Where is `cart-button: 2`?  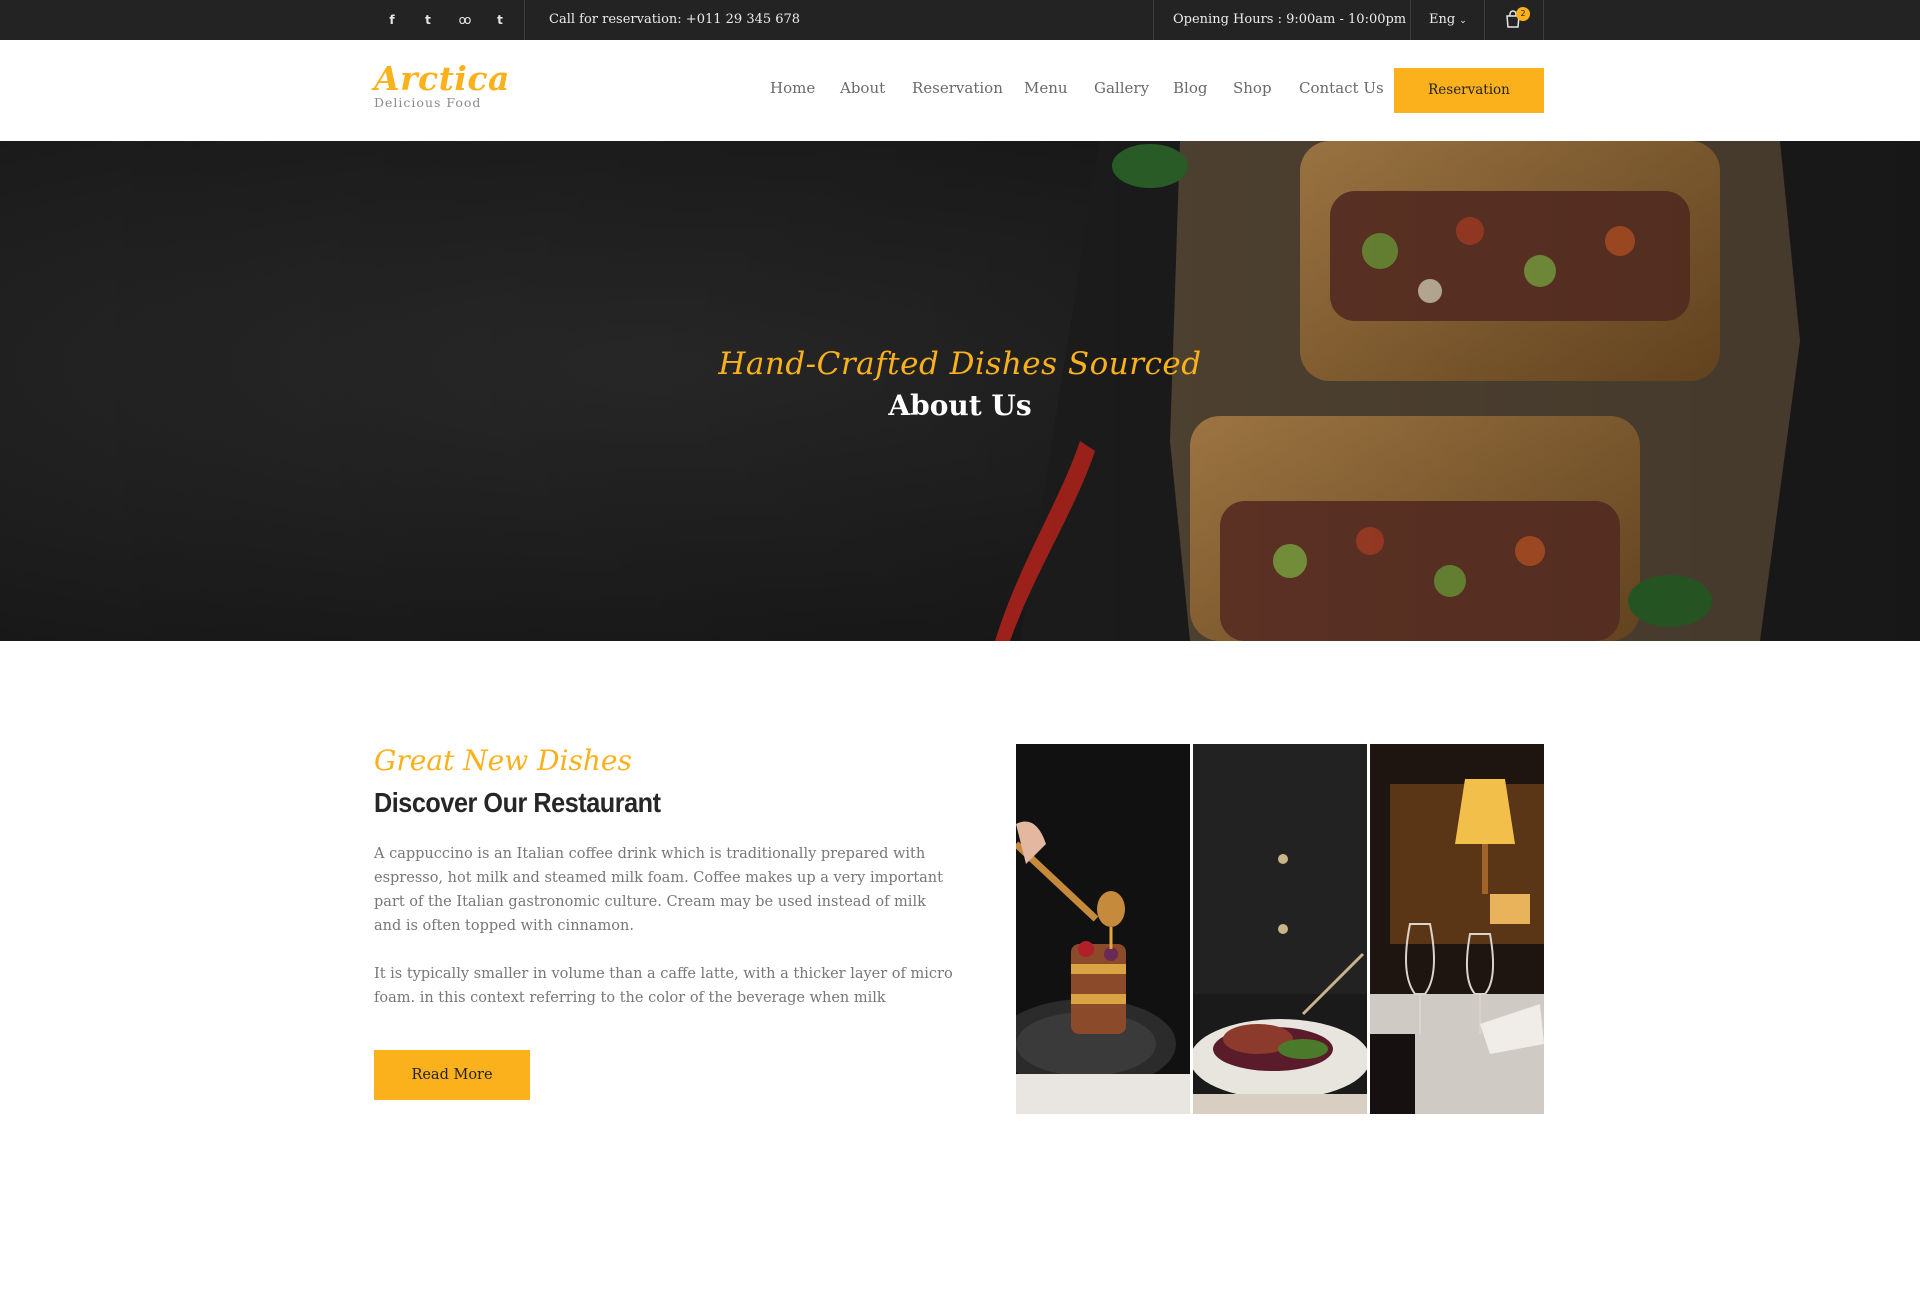 cart-button: 2 is located at coordinates (1516, 20).